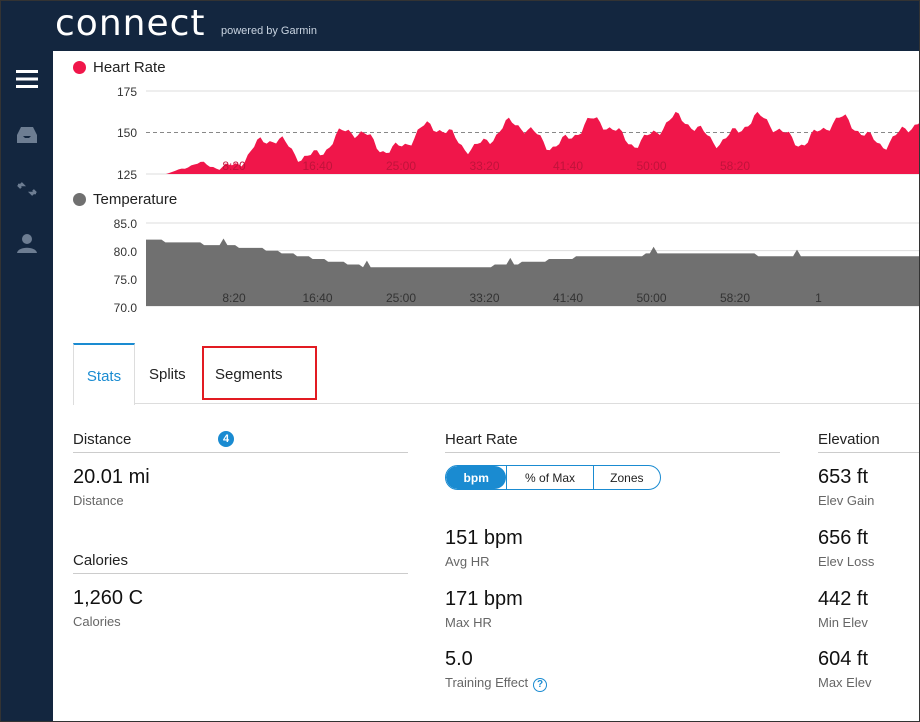 The image size is (920, 722). Describe the element at coordinates (226, 439) in the screenshot. I see `segments-count-badge: 4` at that location.